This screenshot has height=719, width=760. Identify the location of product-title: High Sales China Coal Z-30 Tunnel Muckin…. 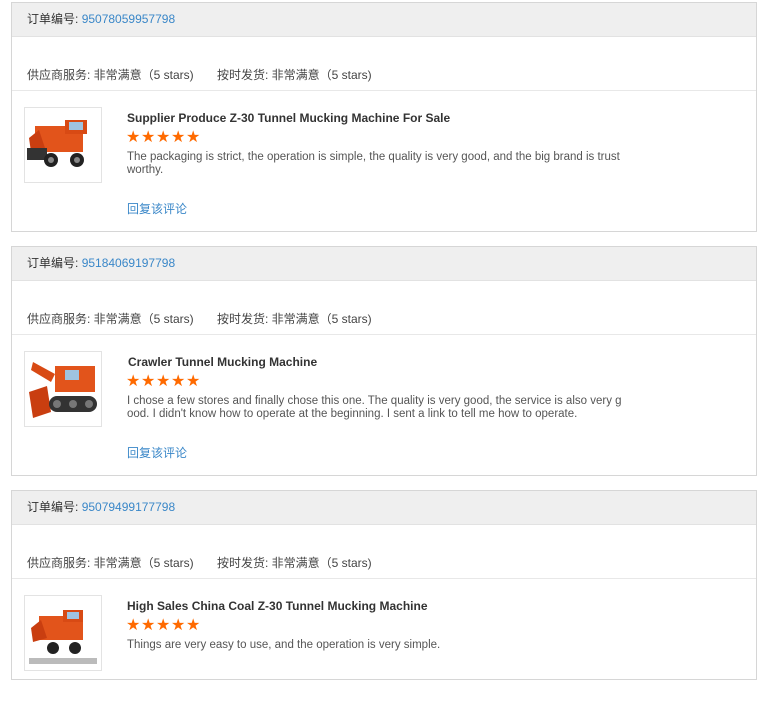
(277, 606).